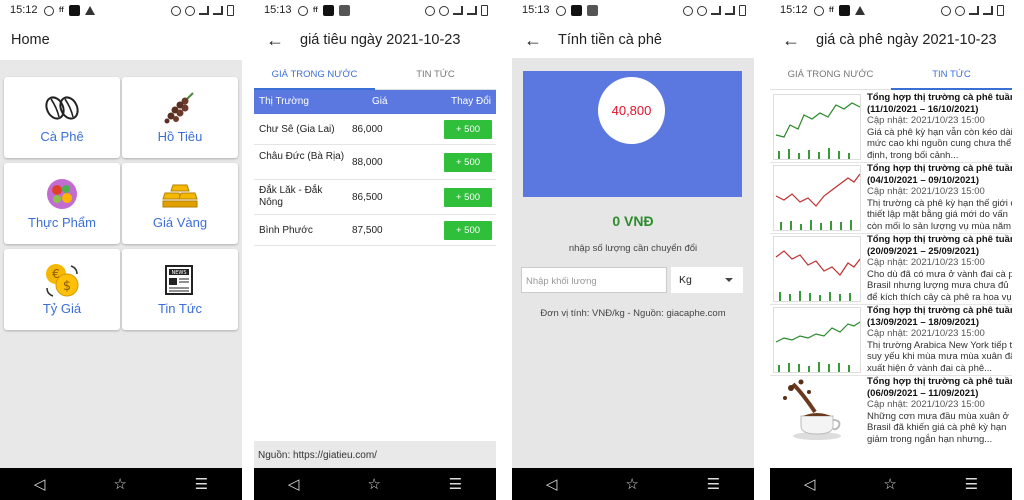 Image resolution: width=1024 pixels, height=500 pixels. I want to click on weight-input: Nhập khối lương, so click(594, 280).